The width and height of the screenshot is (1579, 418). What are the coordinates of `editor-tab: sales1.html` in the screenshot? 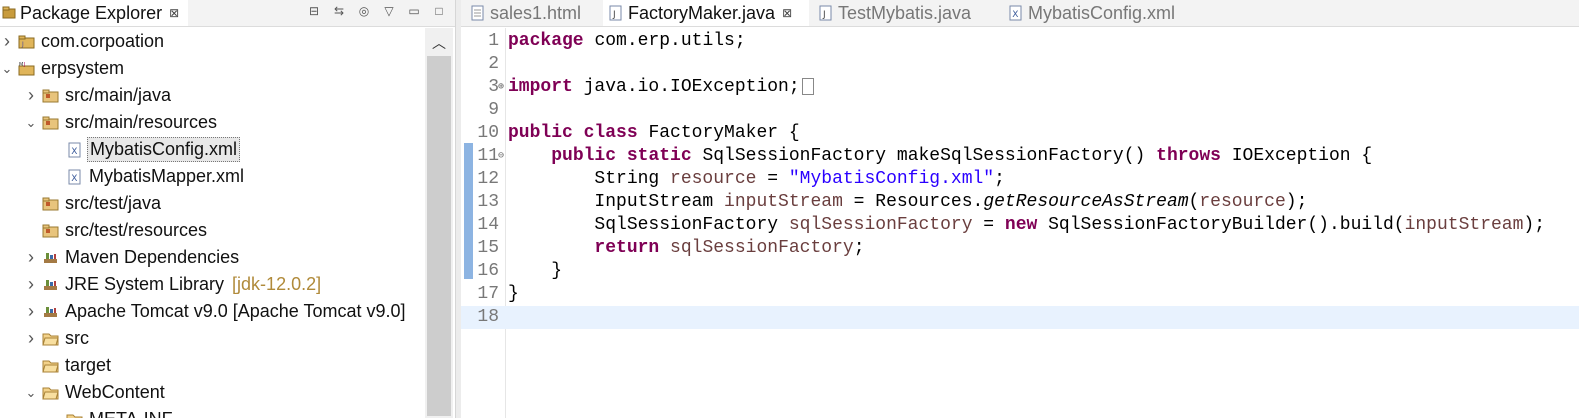 It's located at (532, 13).